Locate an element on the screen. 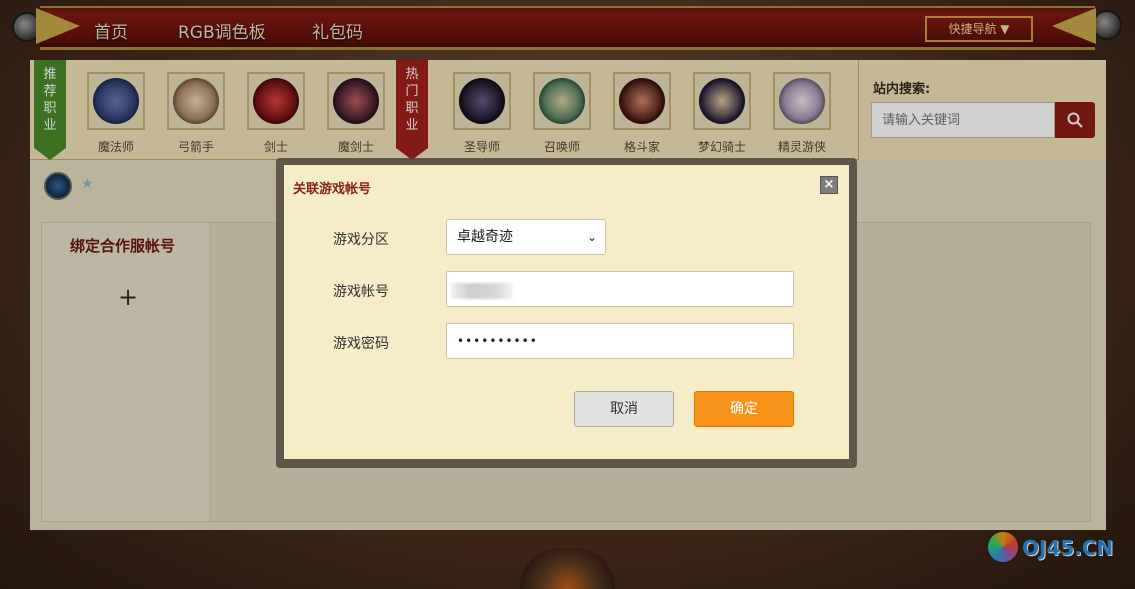 This screenshot has height=589, width=1135. password-value: •••••••••• is located at coordinates (497, 341).